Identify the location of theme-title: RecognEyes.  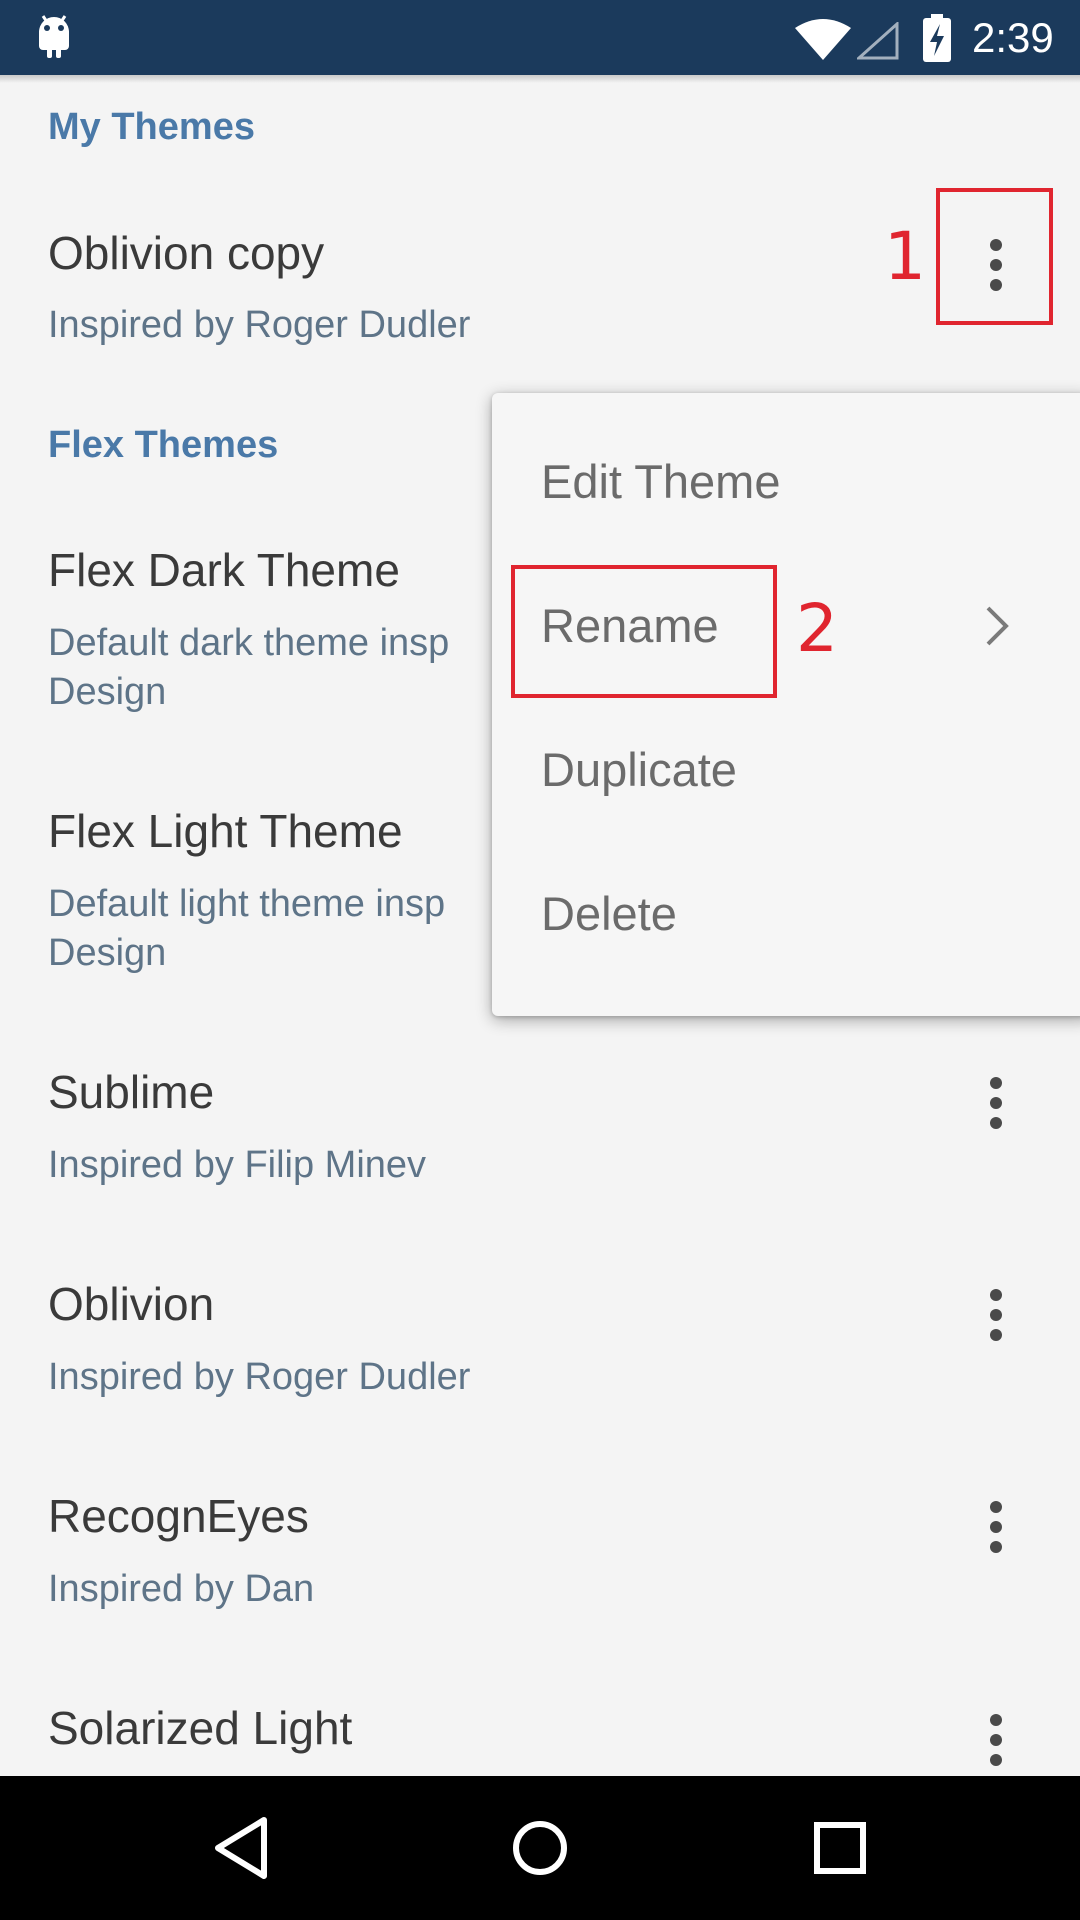
(178, 1516).